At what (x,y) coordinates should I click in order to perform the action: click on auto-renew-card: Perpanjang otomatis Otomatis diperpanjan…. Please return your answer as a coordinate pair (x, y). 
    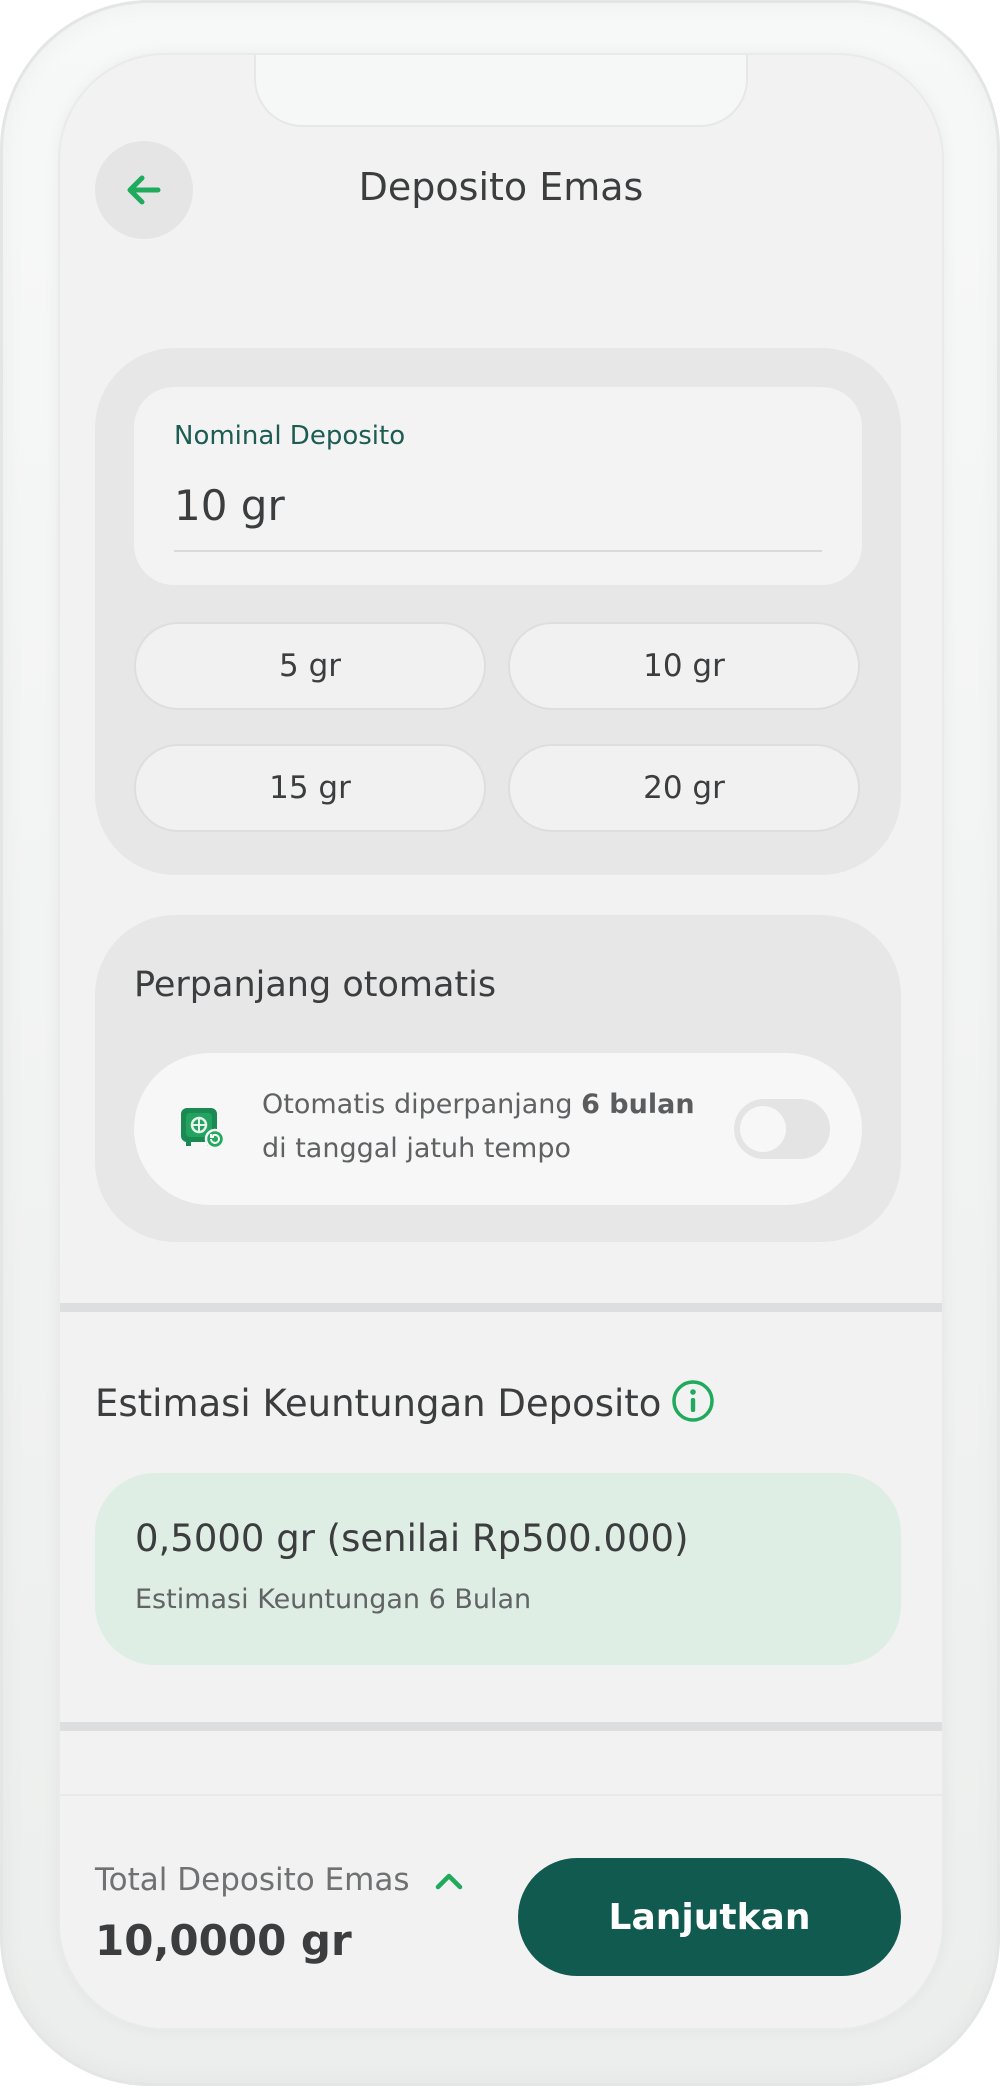
    Looking at the image, I should click on (498, 1078).